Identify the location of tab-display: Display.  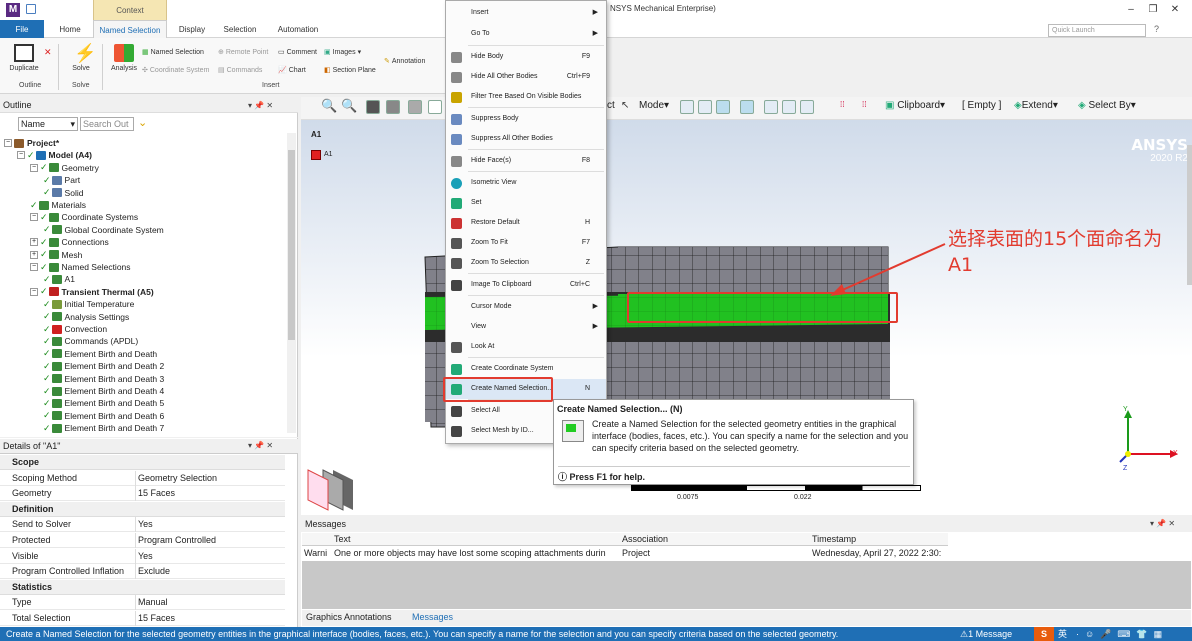
(192, 29).